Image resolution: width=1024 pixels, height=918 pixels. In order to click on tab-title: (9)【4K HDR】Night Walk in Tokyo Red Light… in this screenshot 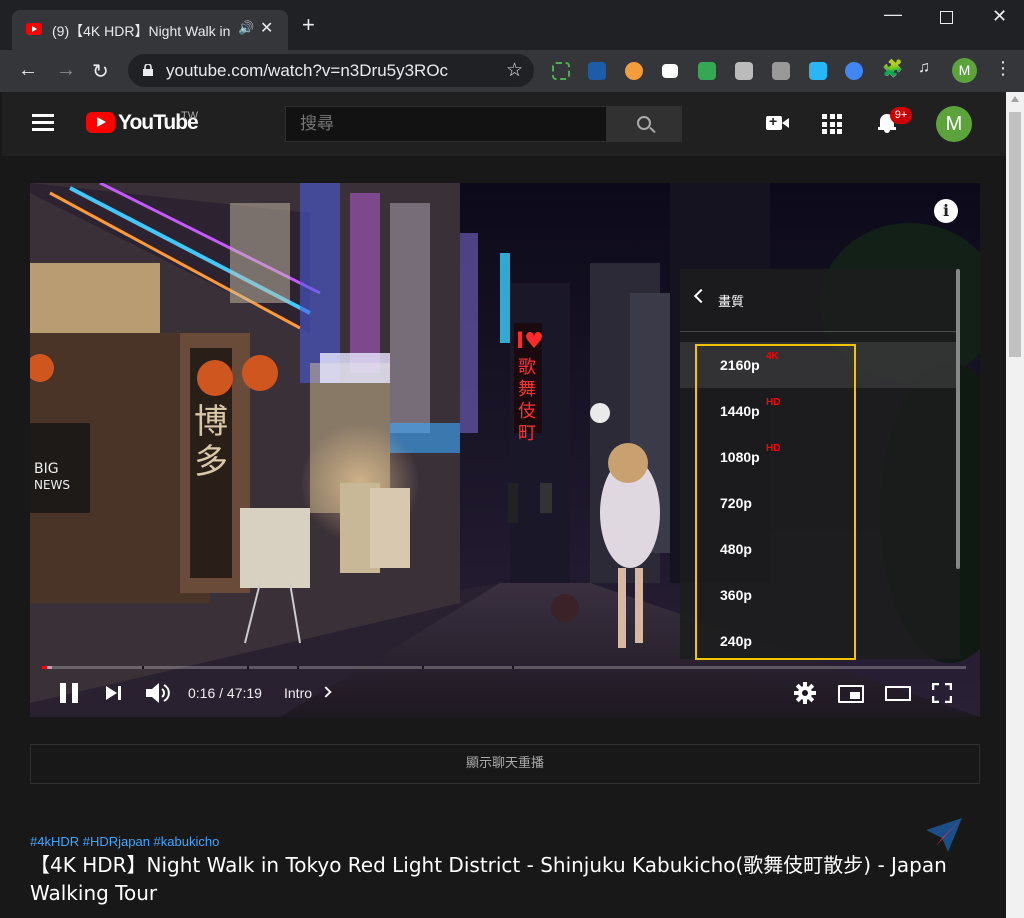, I will do `click(141, 31)`.